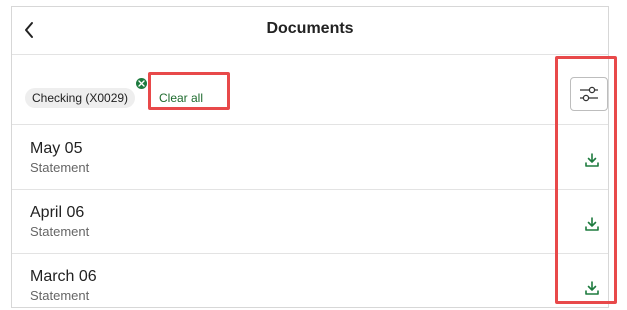  I want to click on close-icon, so click(141, 83).